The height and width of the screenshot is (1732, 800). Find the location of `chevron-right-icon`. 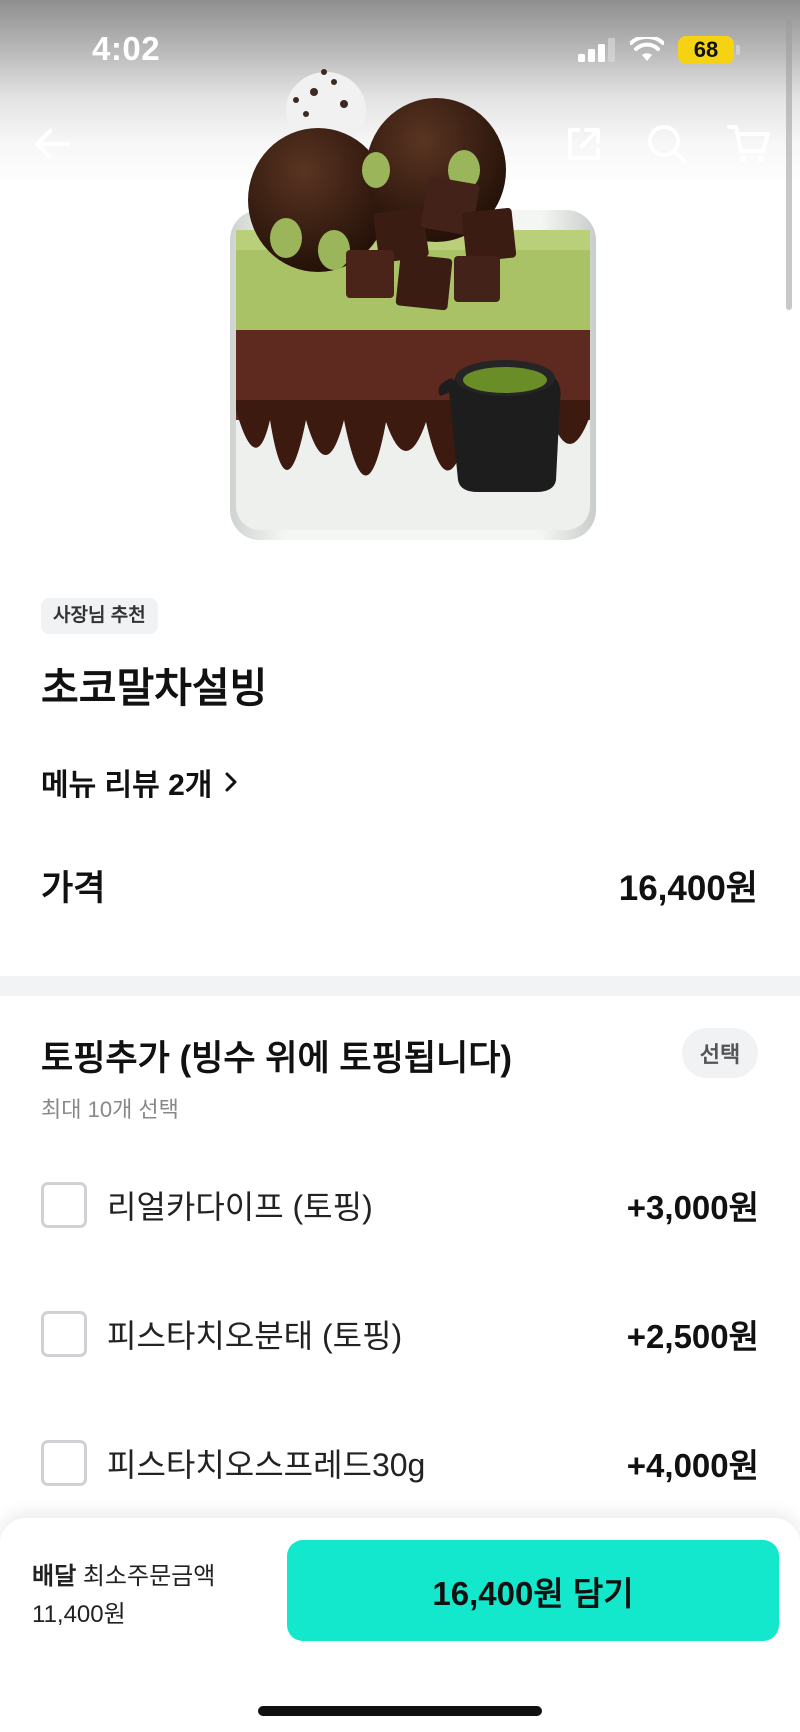

chevron-right-icon is located at coordinates (231, 782).